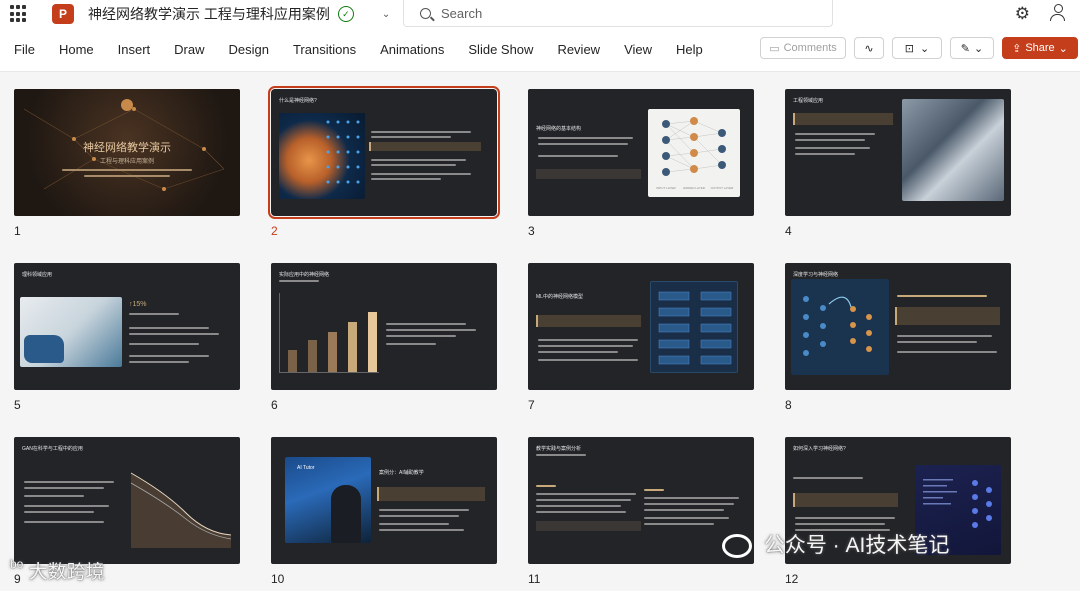 This screenshot has height=591, width=1080. Describe the element at coordinates (531, 231) in the screenshot. I see `slide-number-3: 3` at that location.